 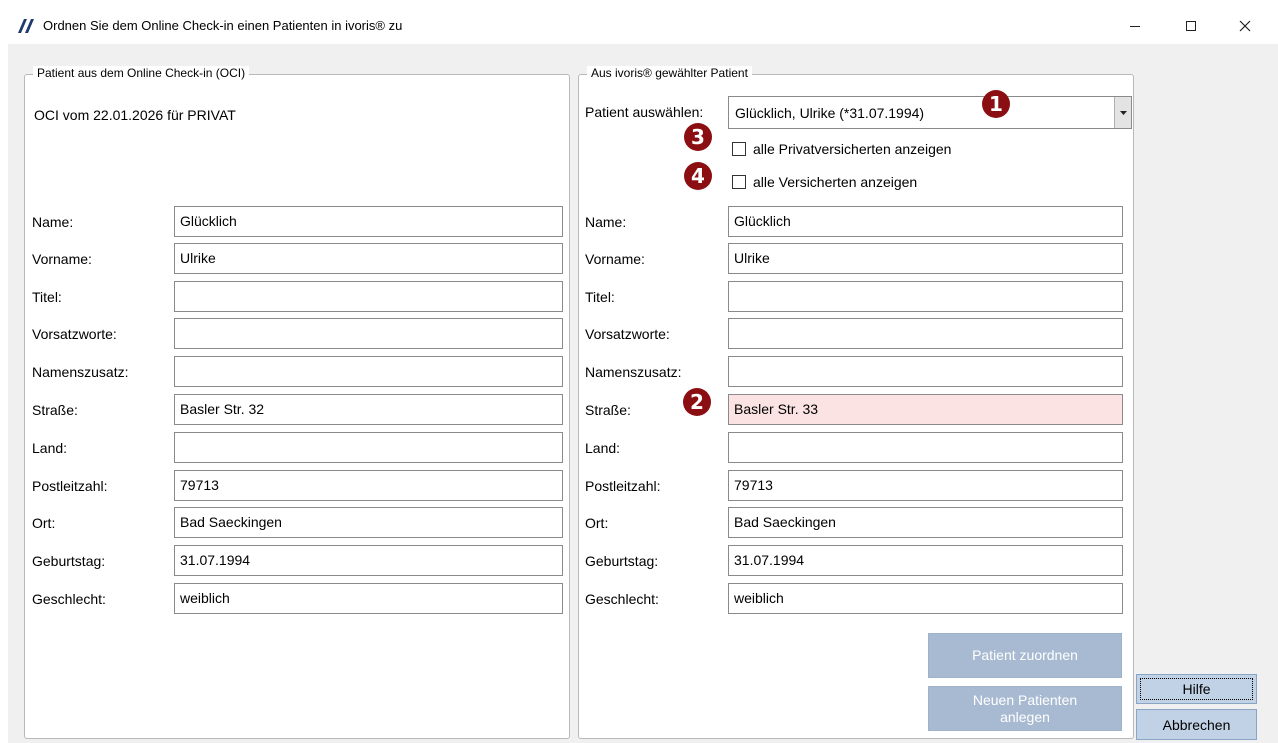 What do you see at coordinates (47, 297) in the screenshot?
I see `left-titel-label: Titel:` at bounding box center [47, 297].